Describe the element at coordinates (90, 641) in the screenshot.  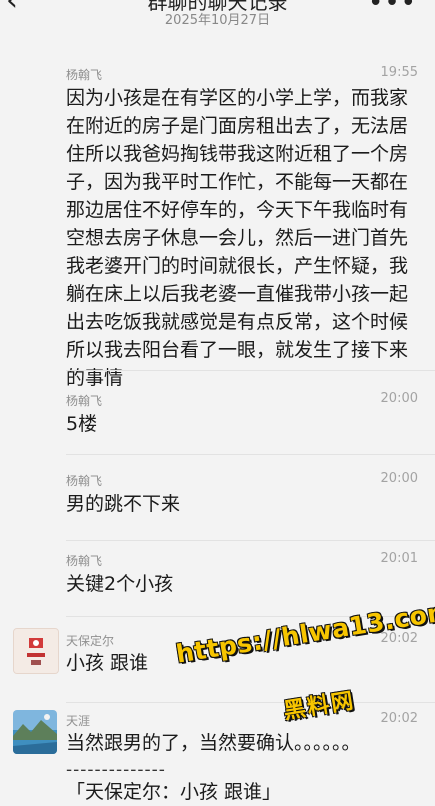
I see `sender-name: 天保定尔` at that location.